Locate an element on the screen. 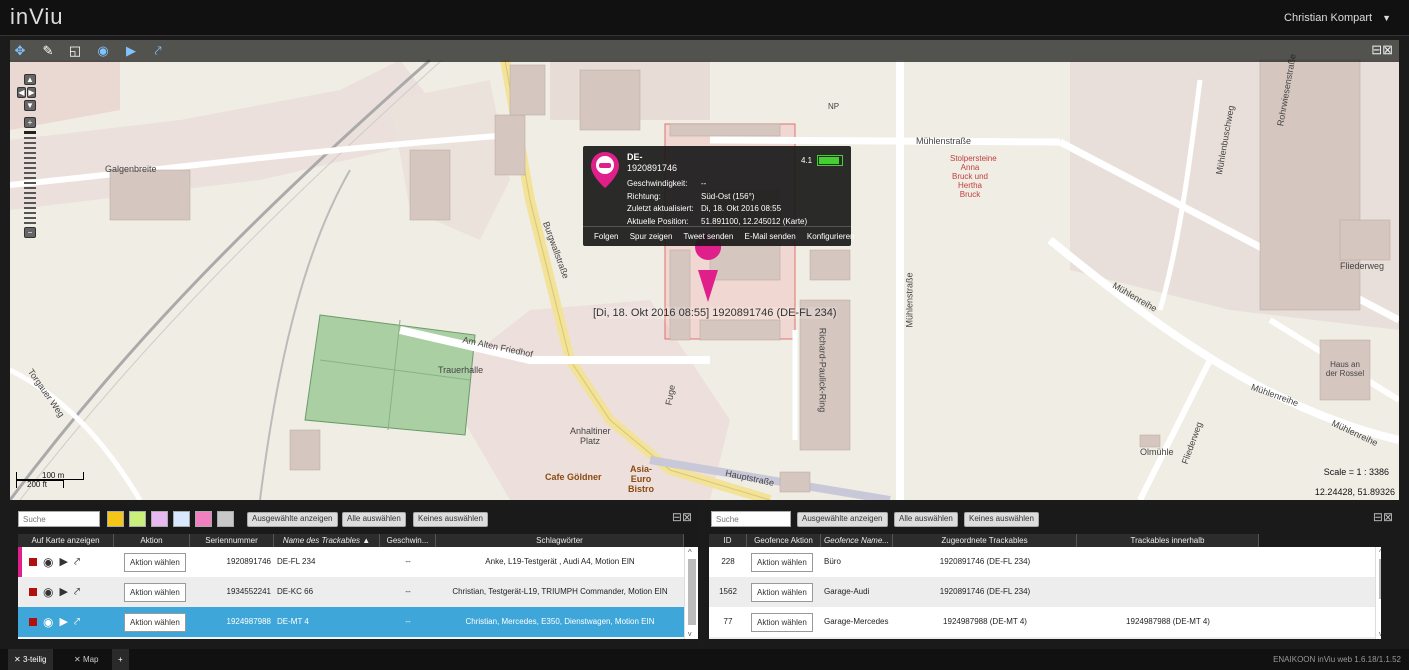 The width and height of the screenshot is (1409, 670). col-id: ID is located at coordinates (728, 540).